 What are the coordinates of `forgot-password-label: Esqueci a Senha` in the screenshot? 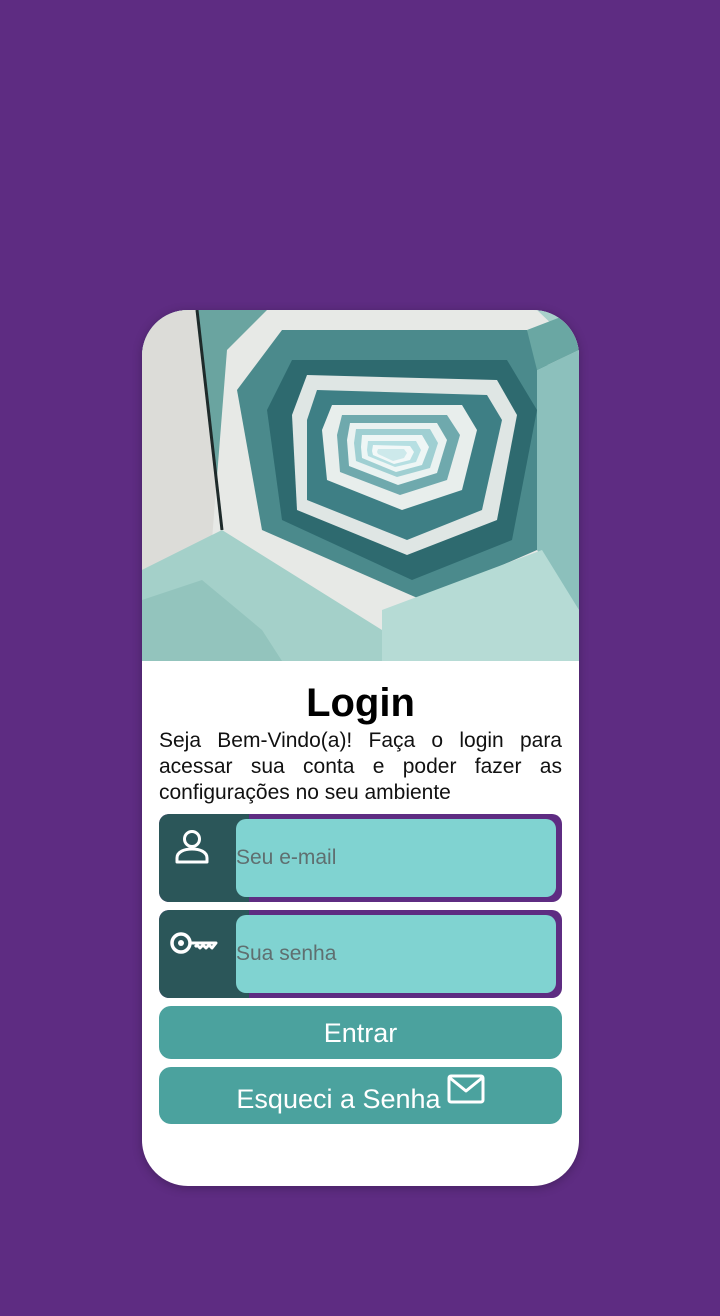 It's located at (338, 1099).